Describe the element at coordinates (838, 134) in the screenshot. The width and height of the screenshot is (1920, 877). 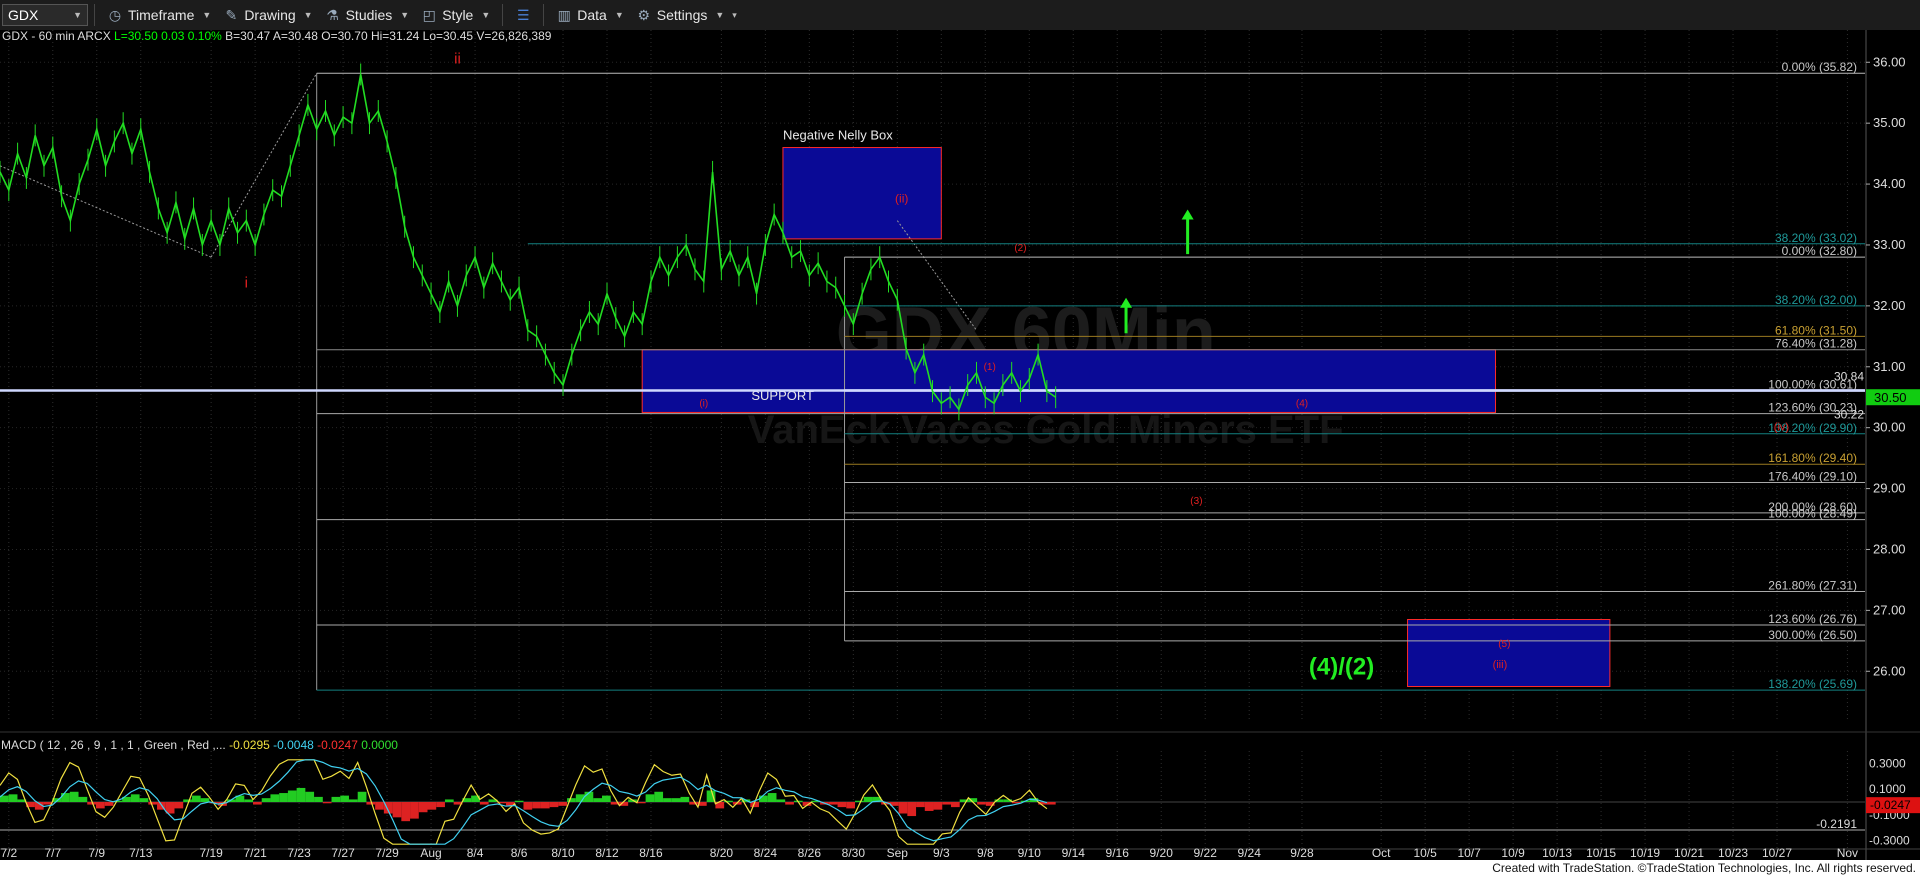
I see `negative-nelly-box-label: Negative Nelly Box` at that location.